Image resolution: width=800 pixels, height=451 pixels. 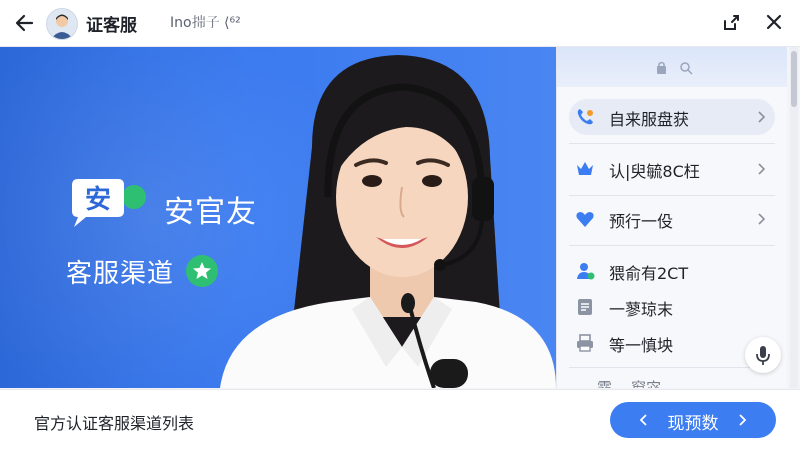 What do you see at coordinates (794, 79) in the screenshot?
I see `scrollbar-thumb` at bounding box center [794, 79].